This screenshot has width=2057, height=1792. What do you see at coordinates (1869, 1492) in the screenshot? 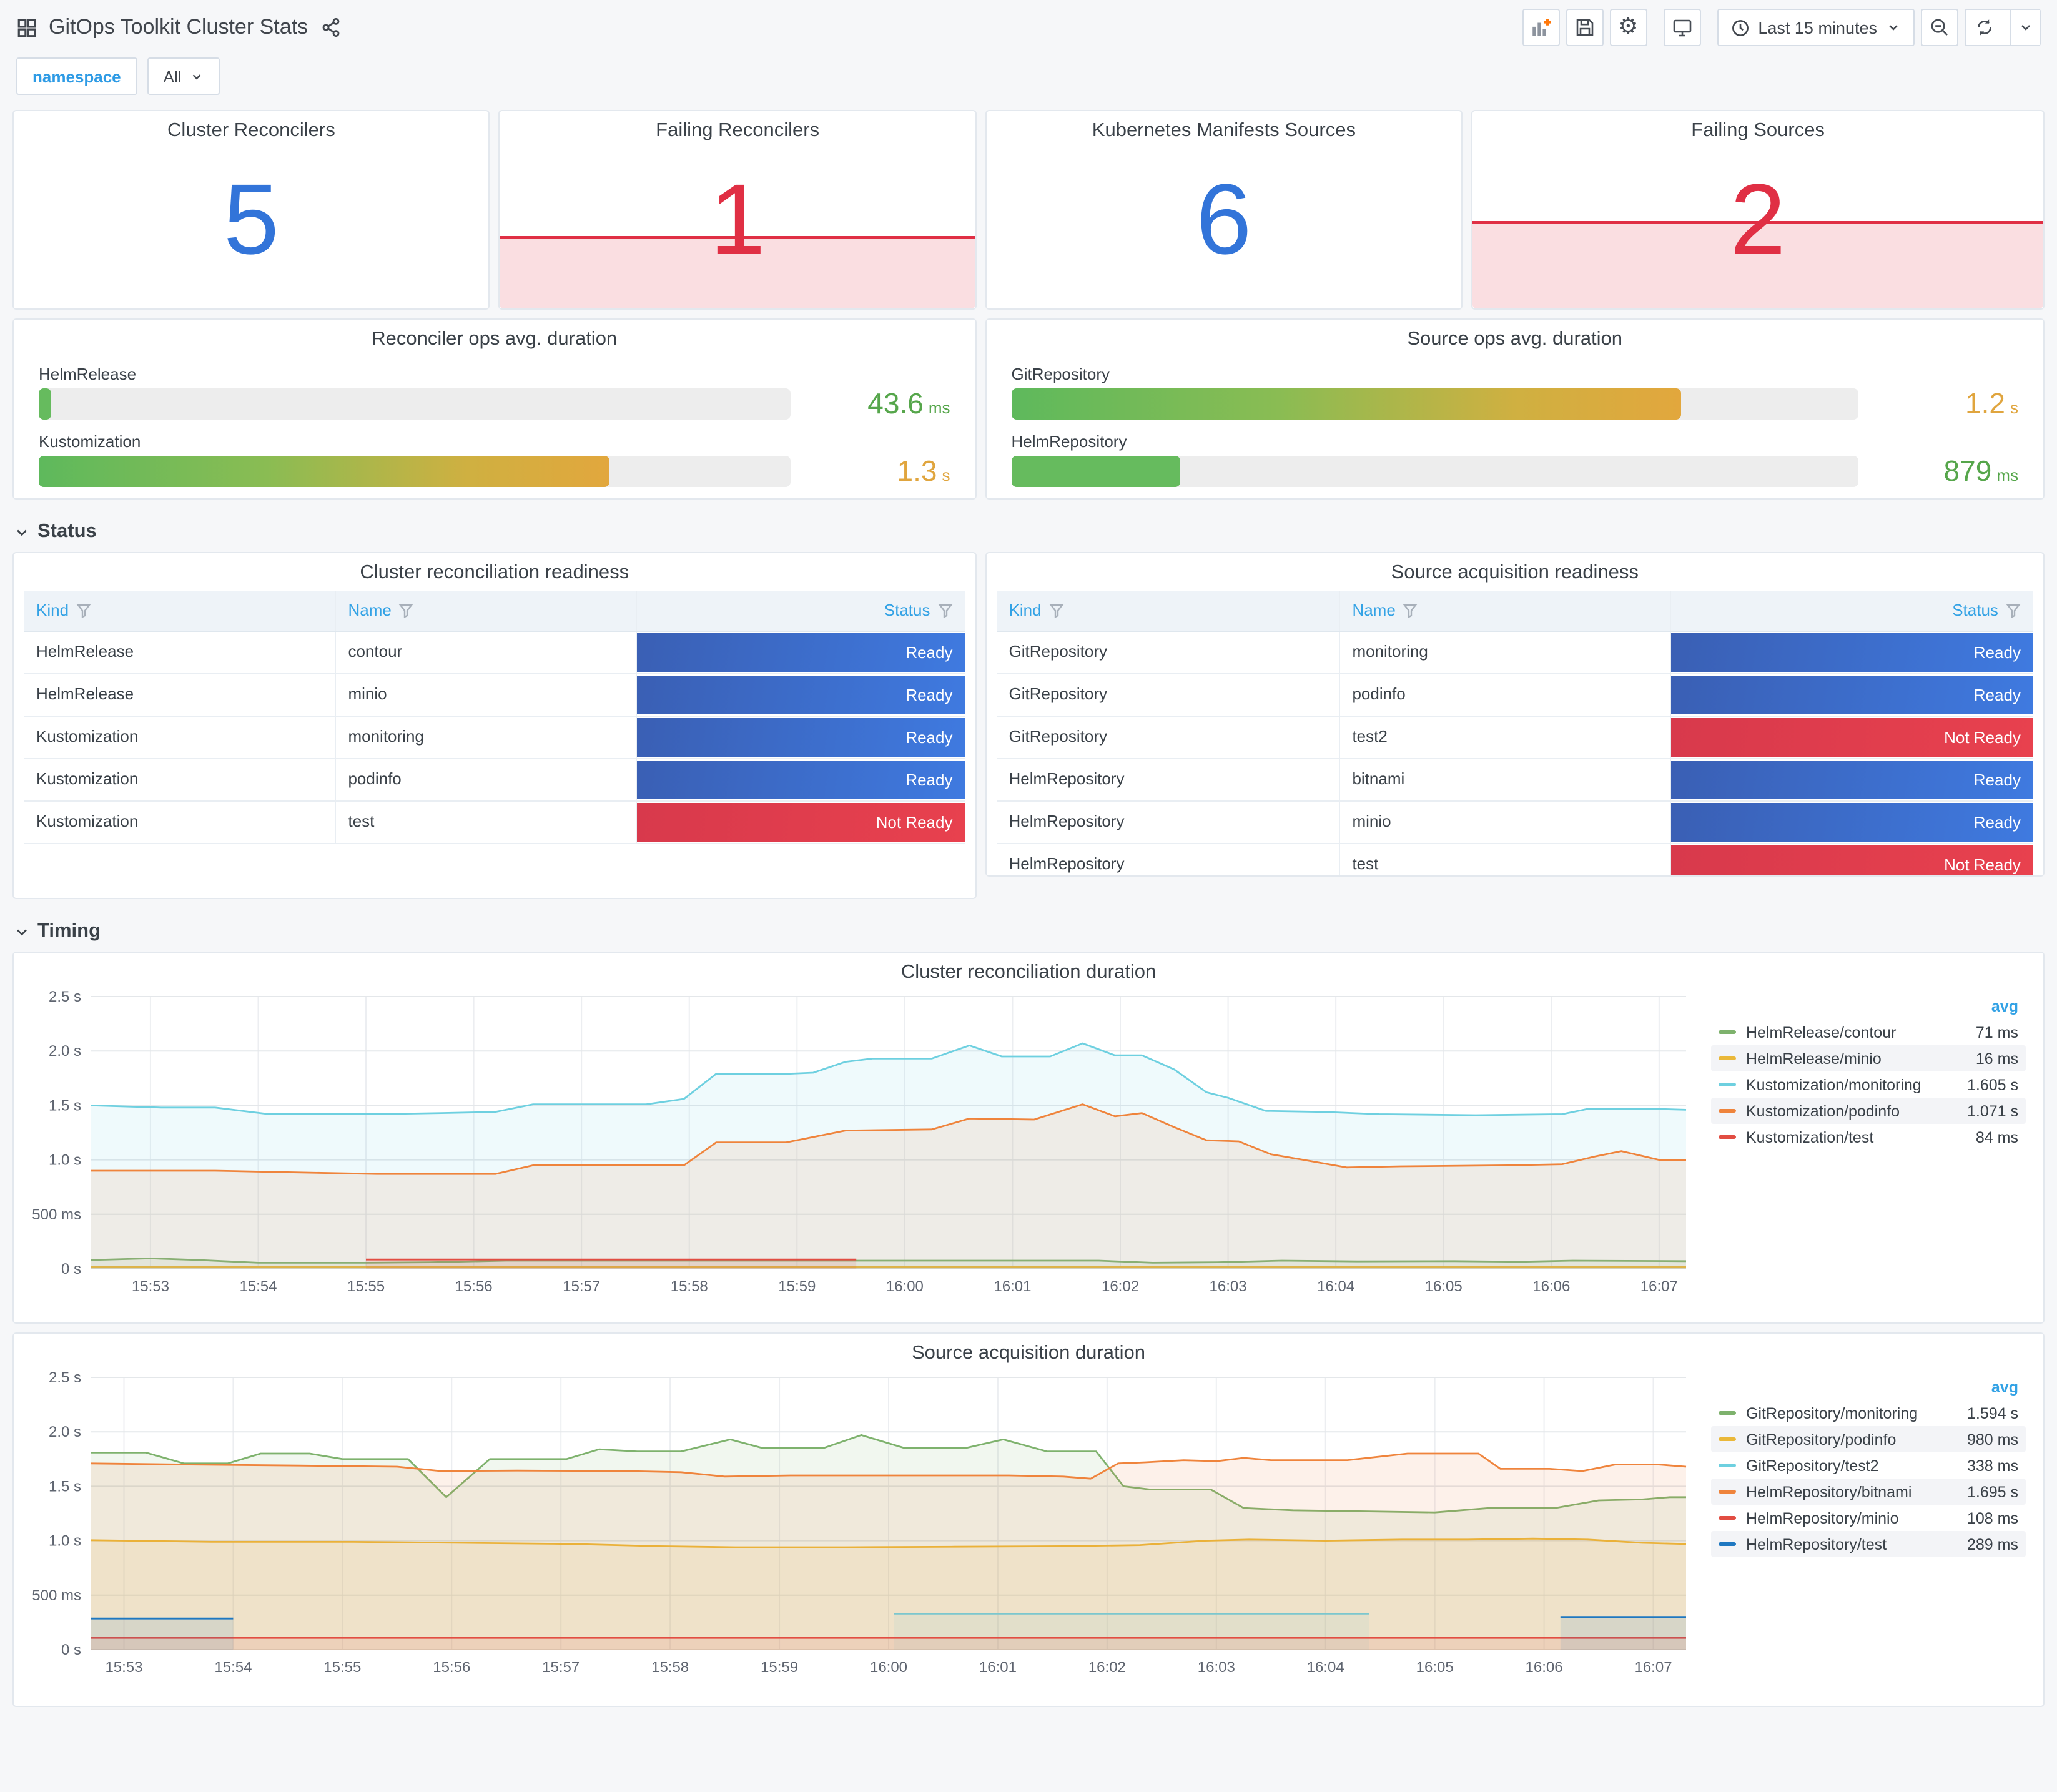
I see `legend-item: HelmRepository/bitnami 1.695 s` at bounding box center [1869, 1492].